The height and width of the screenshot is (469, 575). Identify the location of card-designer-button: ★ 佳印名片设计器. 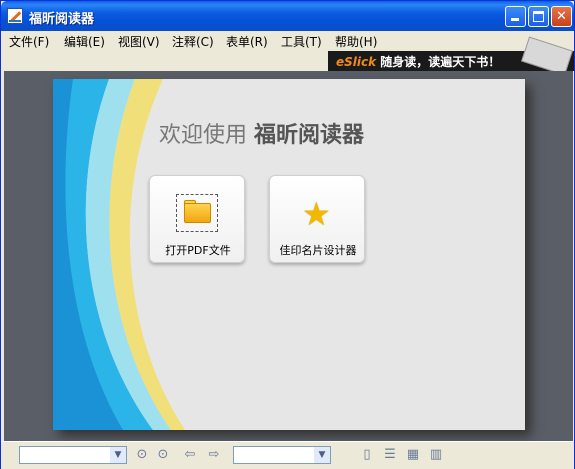
(317, 219).